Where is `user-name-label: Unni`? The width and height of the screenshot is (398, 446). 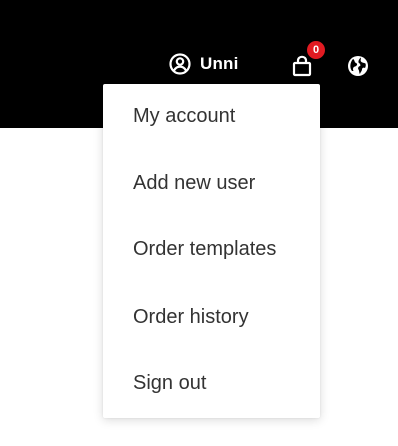 user-name-label: Unni is located at coordinates (219, 63).